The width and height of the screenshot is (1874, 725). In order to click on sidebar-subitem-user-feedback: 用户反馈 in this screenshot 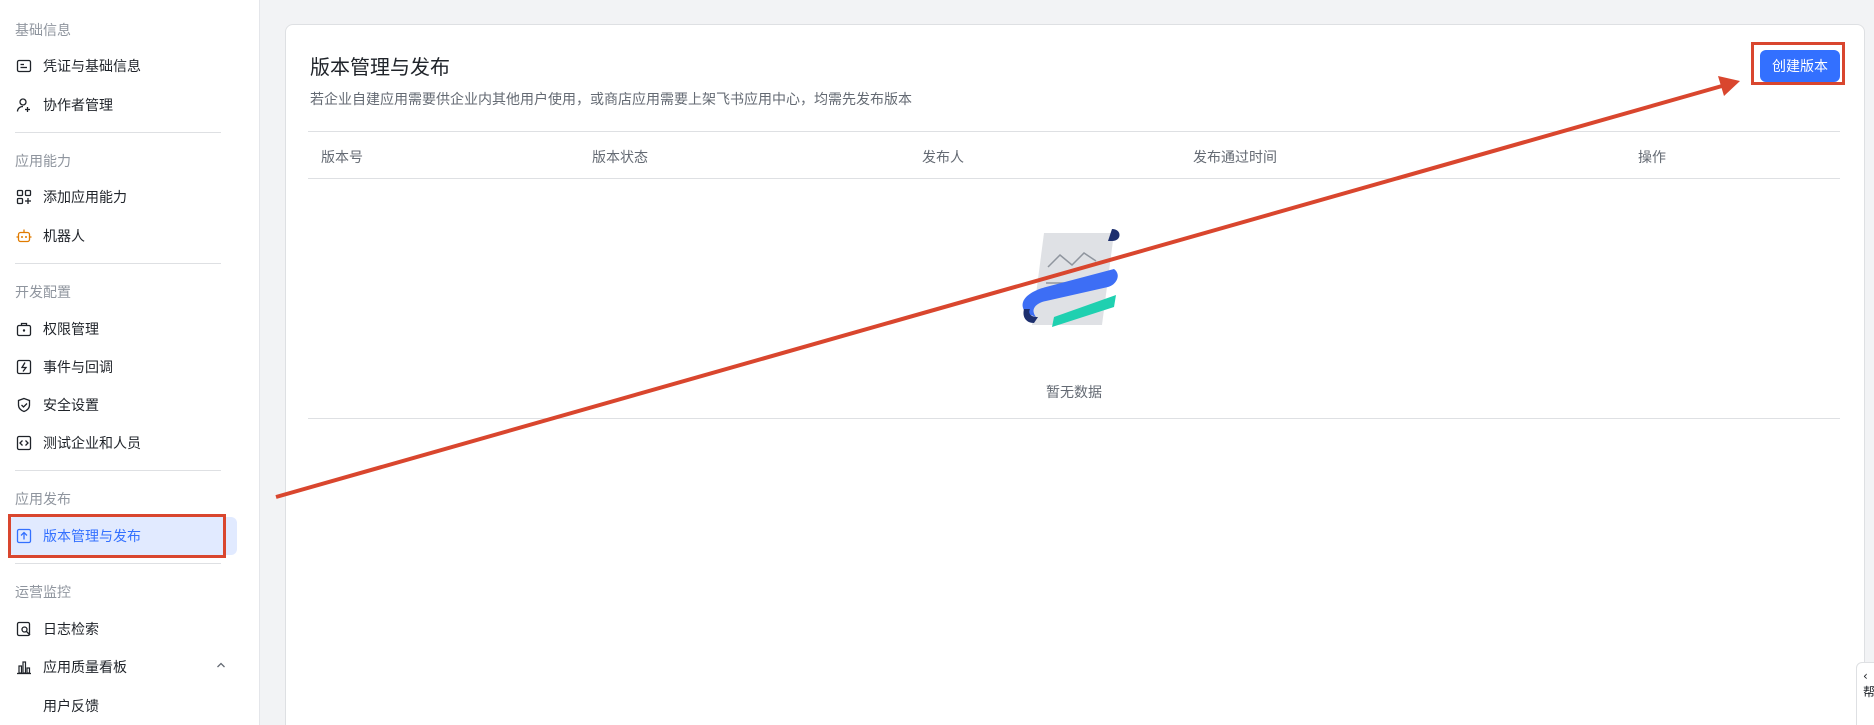, I will do `click(71, 706)`.